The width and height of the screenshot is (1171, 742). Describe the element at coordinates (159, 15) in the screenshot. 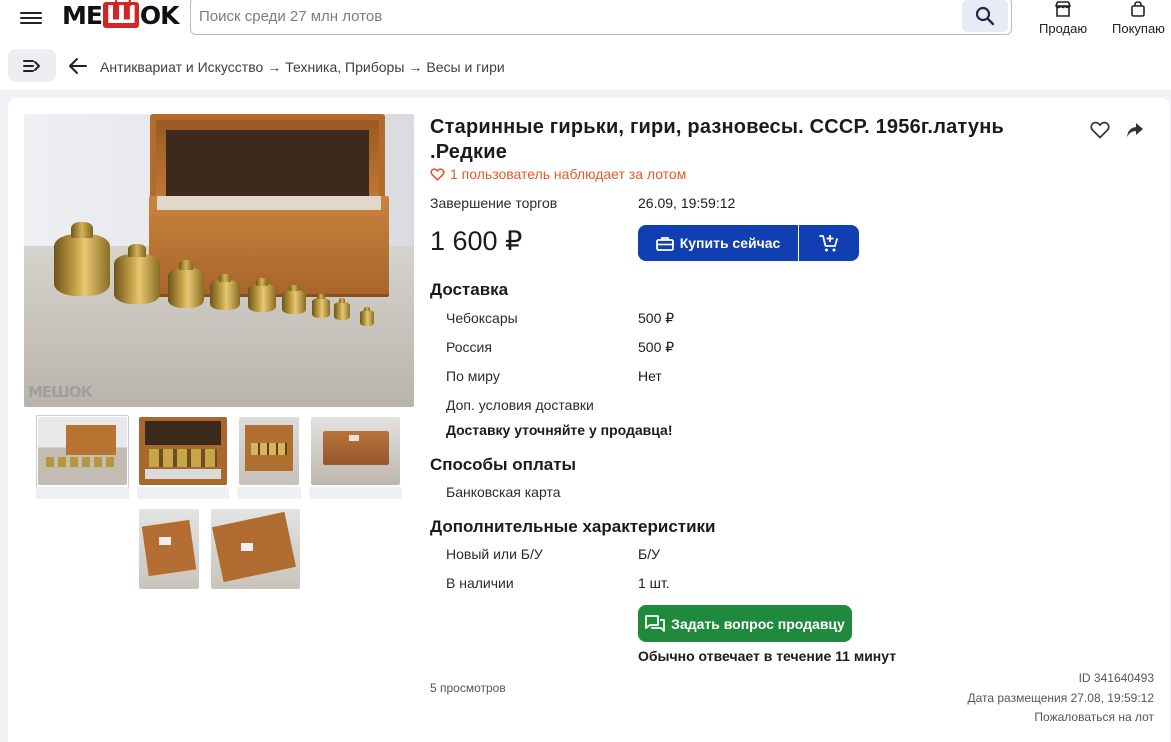

I see `logo-text-part-2: OK` at that location.